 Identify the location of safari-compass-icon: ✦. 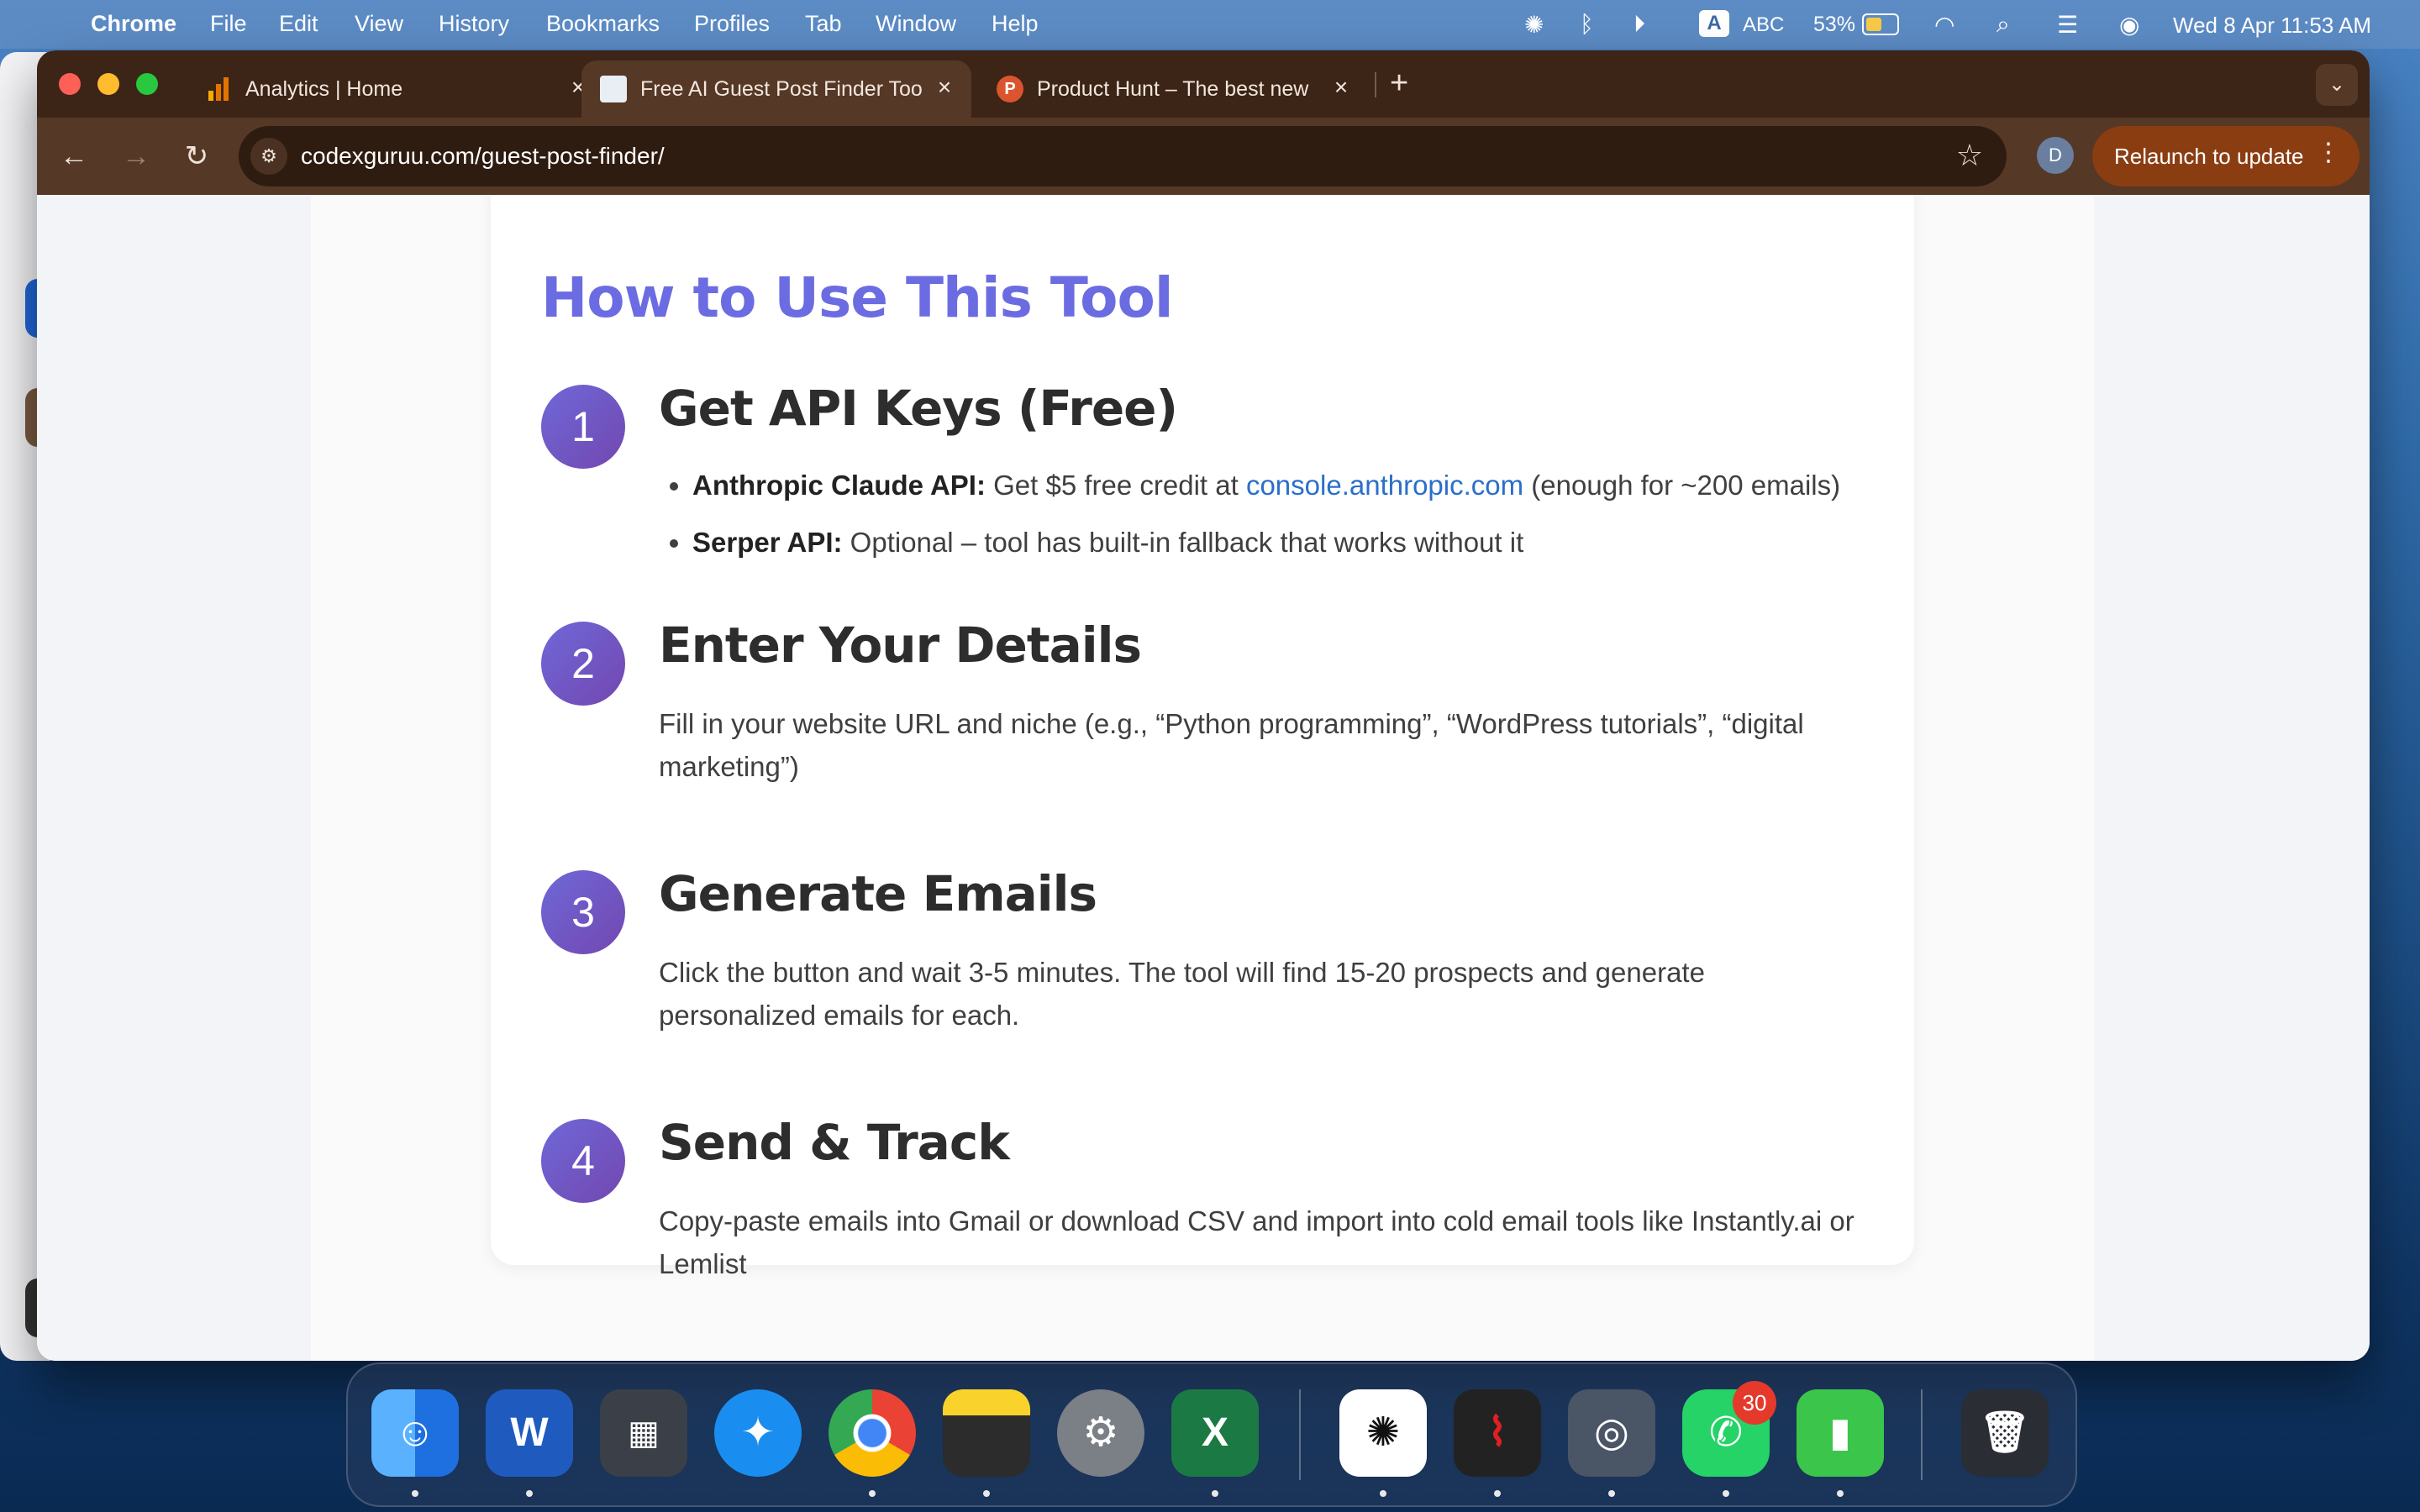
(758, 1433).